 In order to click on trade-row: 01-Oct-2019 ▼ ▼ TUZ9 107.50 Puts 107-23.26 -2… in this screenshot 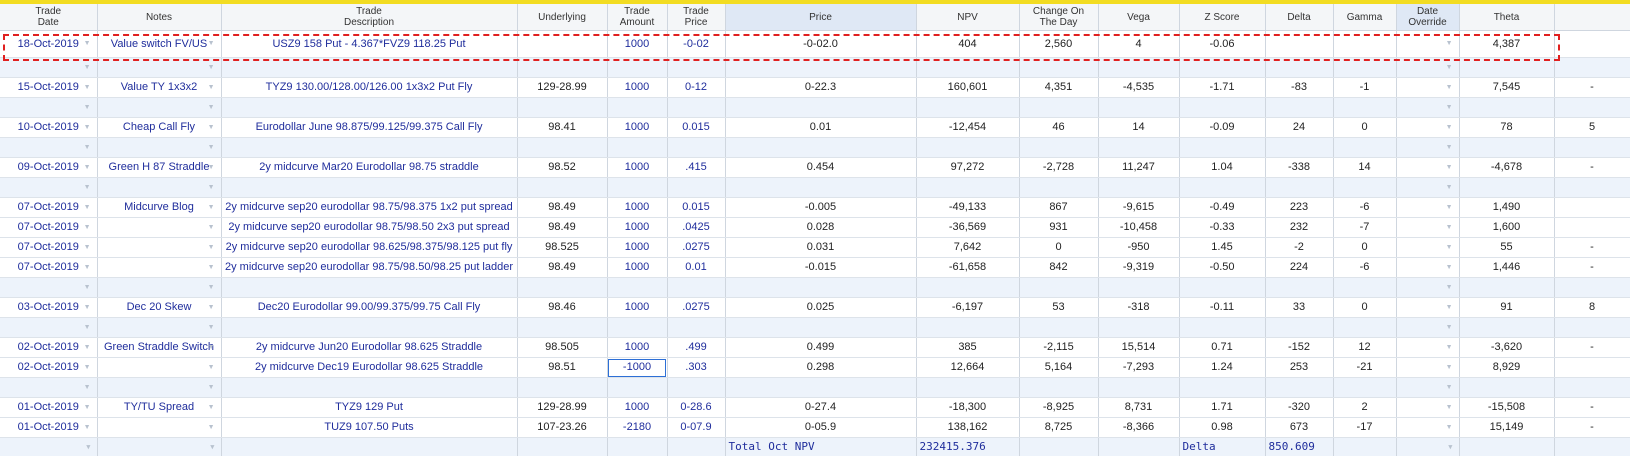, I will do `click(815, 427)`.